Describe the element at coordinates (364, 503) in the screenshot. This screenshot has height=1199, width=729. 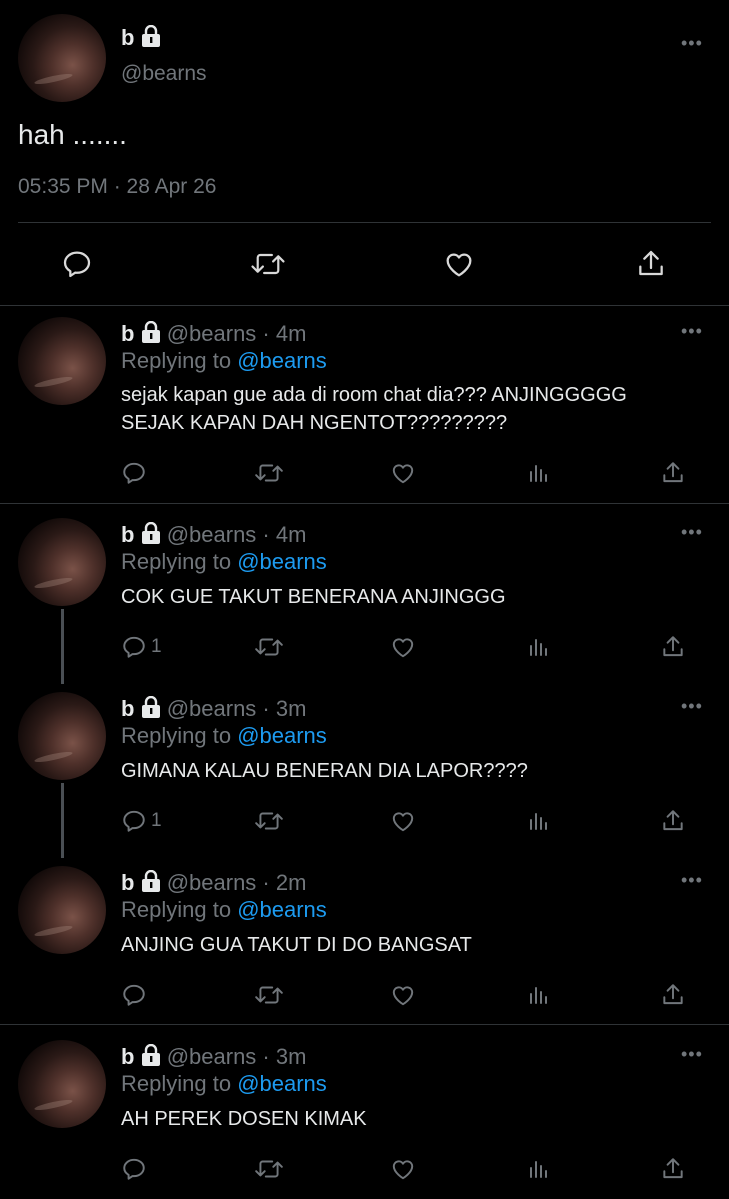
I see `divider` at that location.